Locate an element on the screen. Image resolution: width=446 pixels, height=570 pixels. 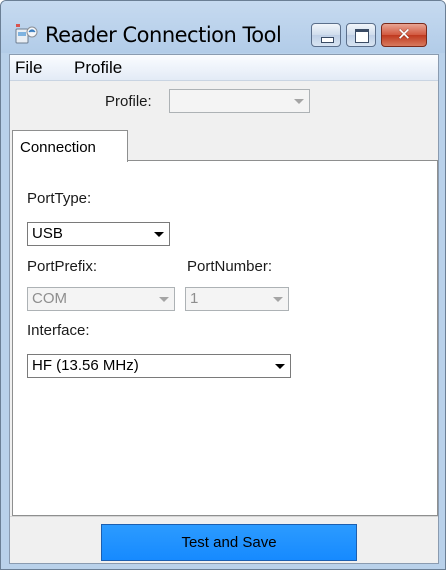
menu-bar: File Profile is located at coordinates (224, 68).